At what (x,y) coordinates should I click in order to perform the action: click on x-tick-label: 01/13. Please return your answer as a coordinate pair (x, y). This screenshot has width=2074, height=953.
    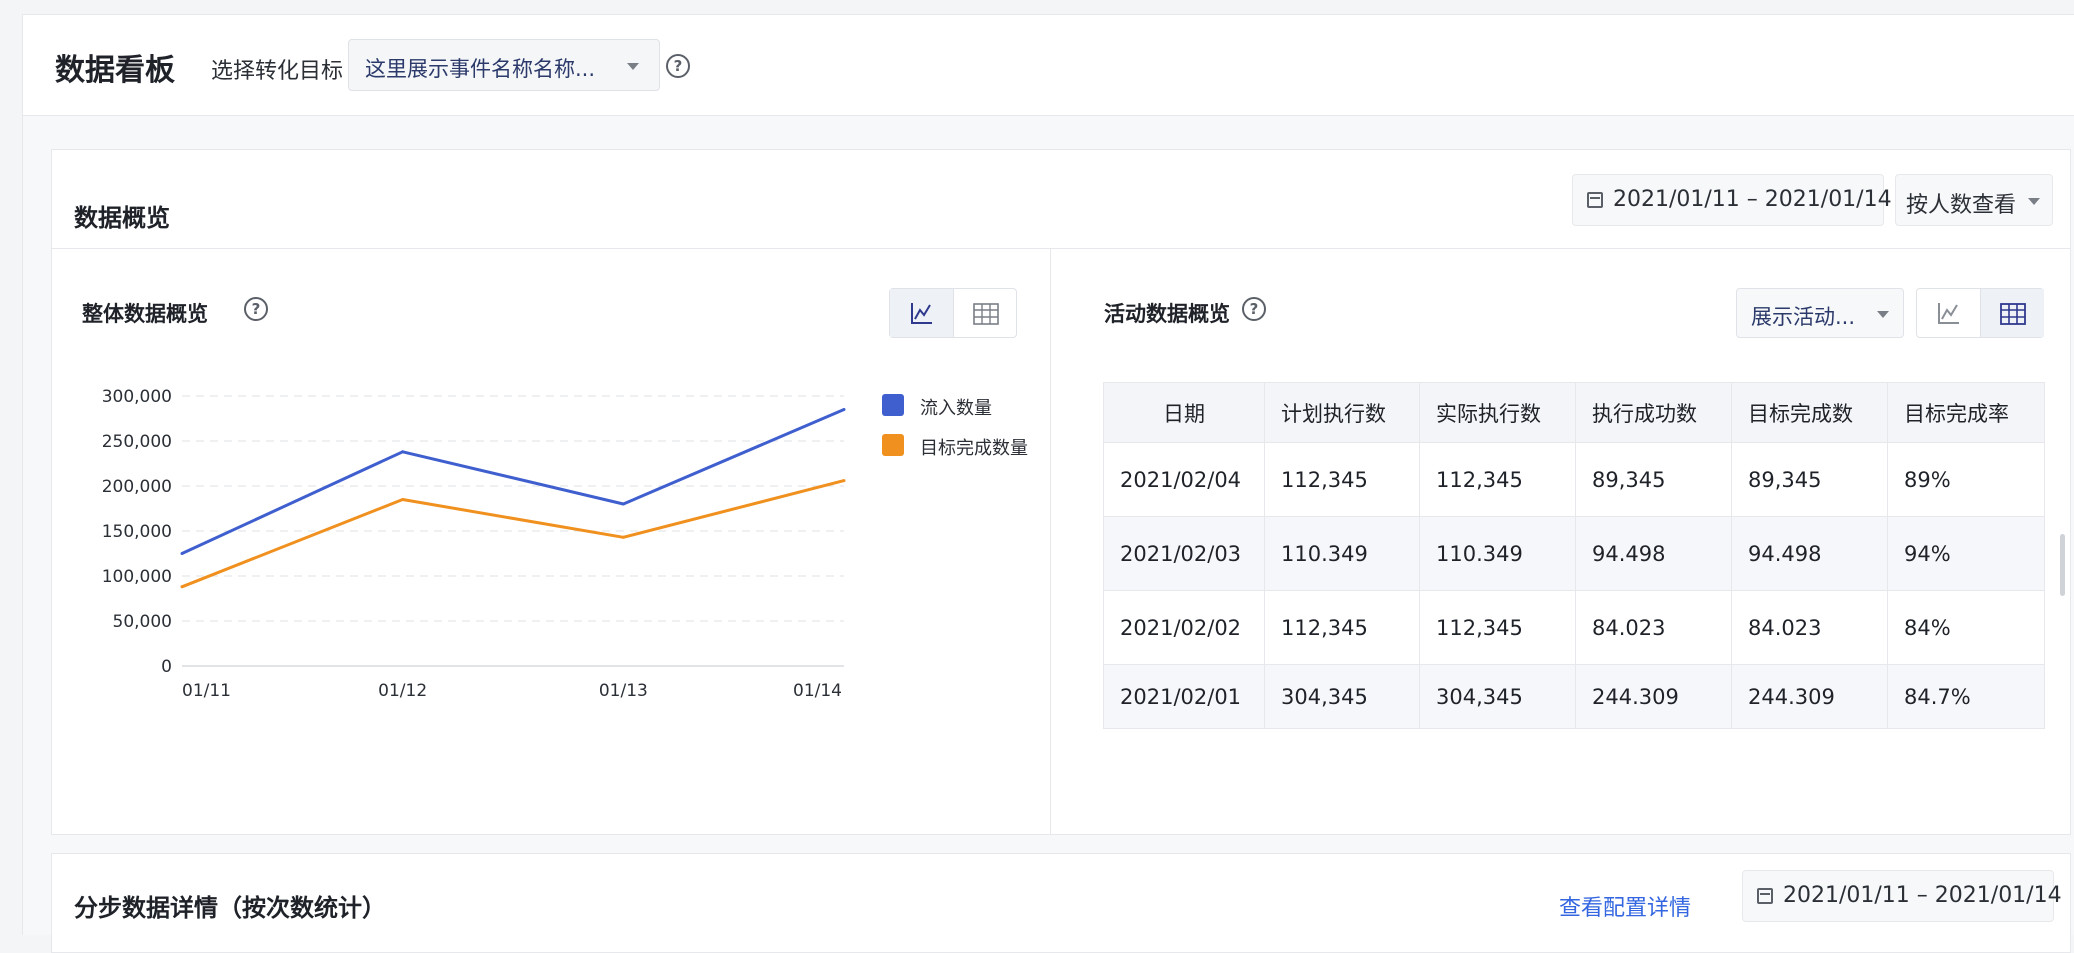
    Looking at the image, I should click on (623, 691).